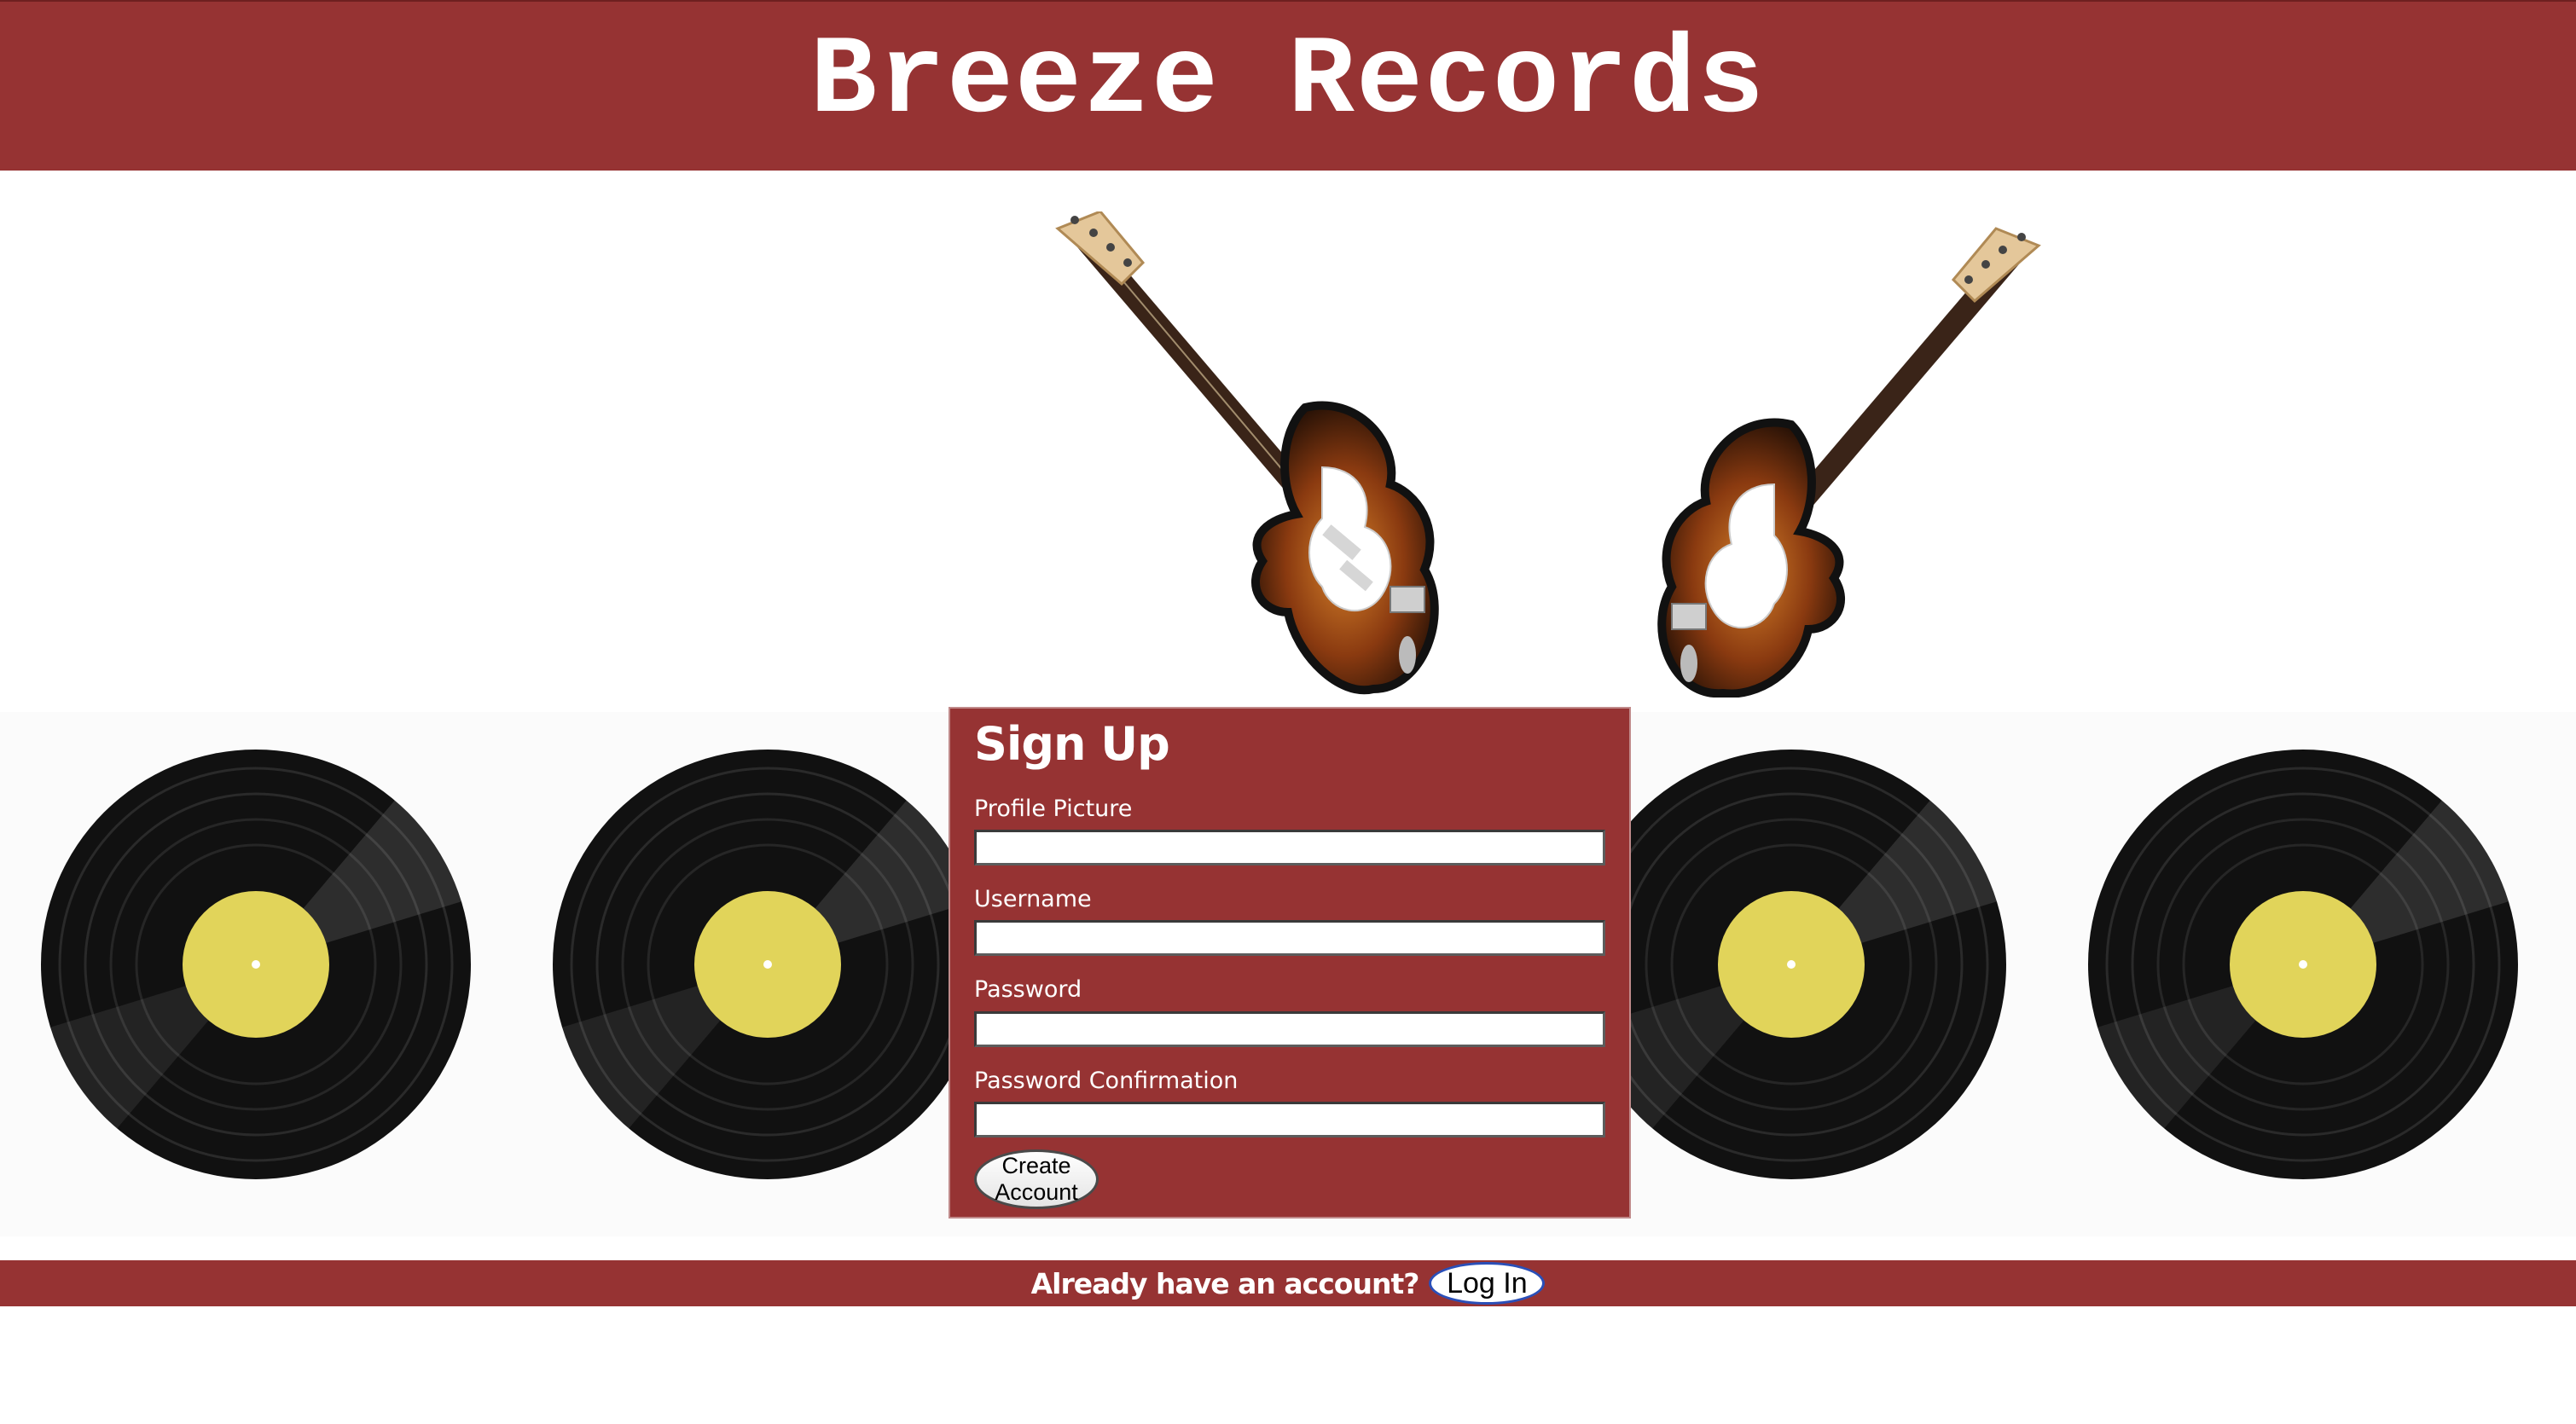  I want to click on guitars-image, so click(1548, 454).